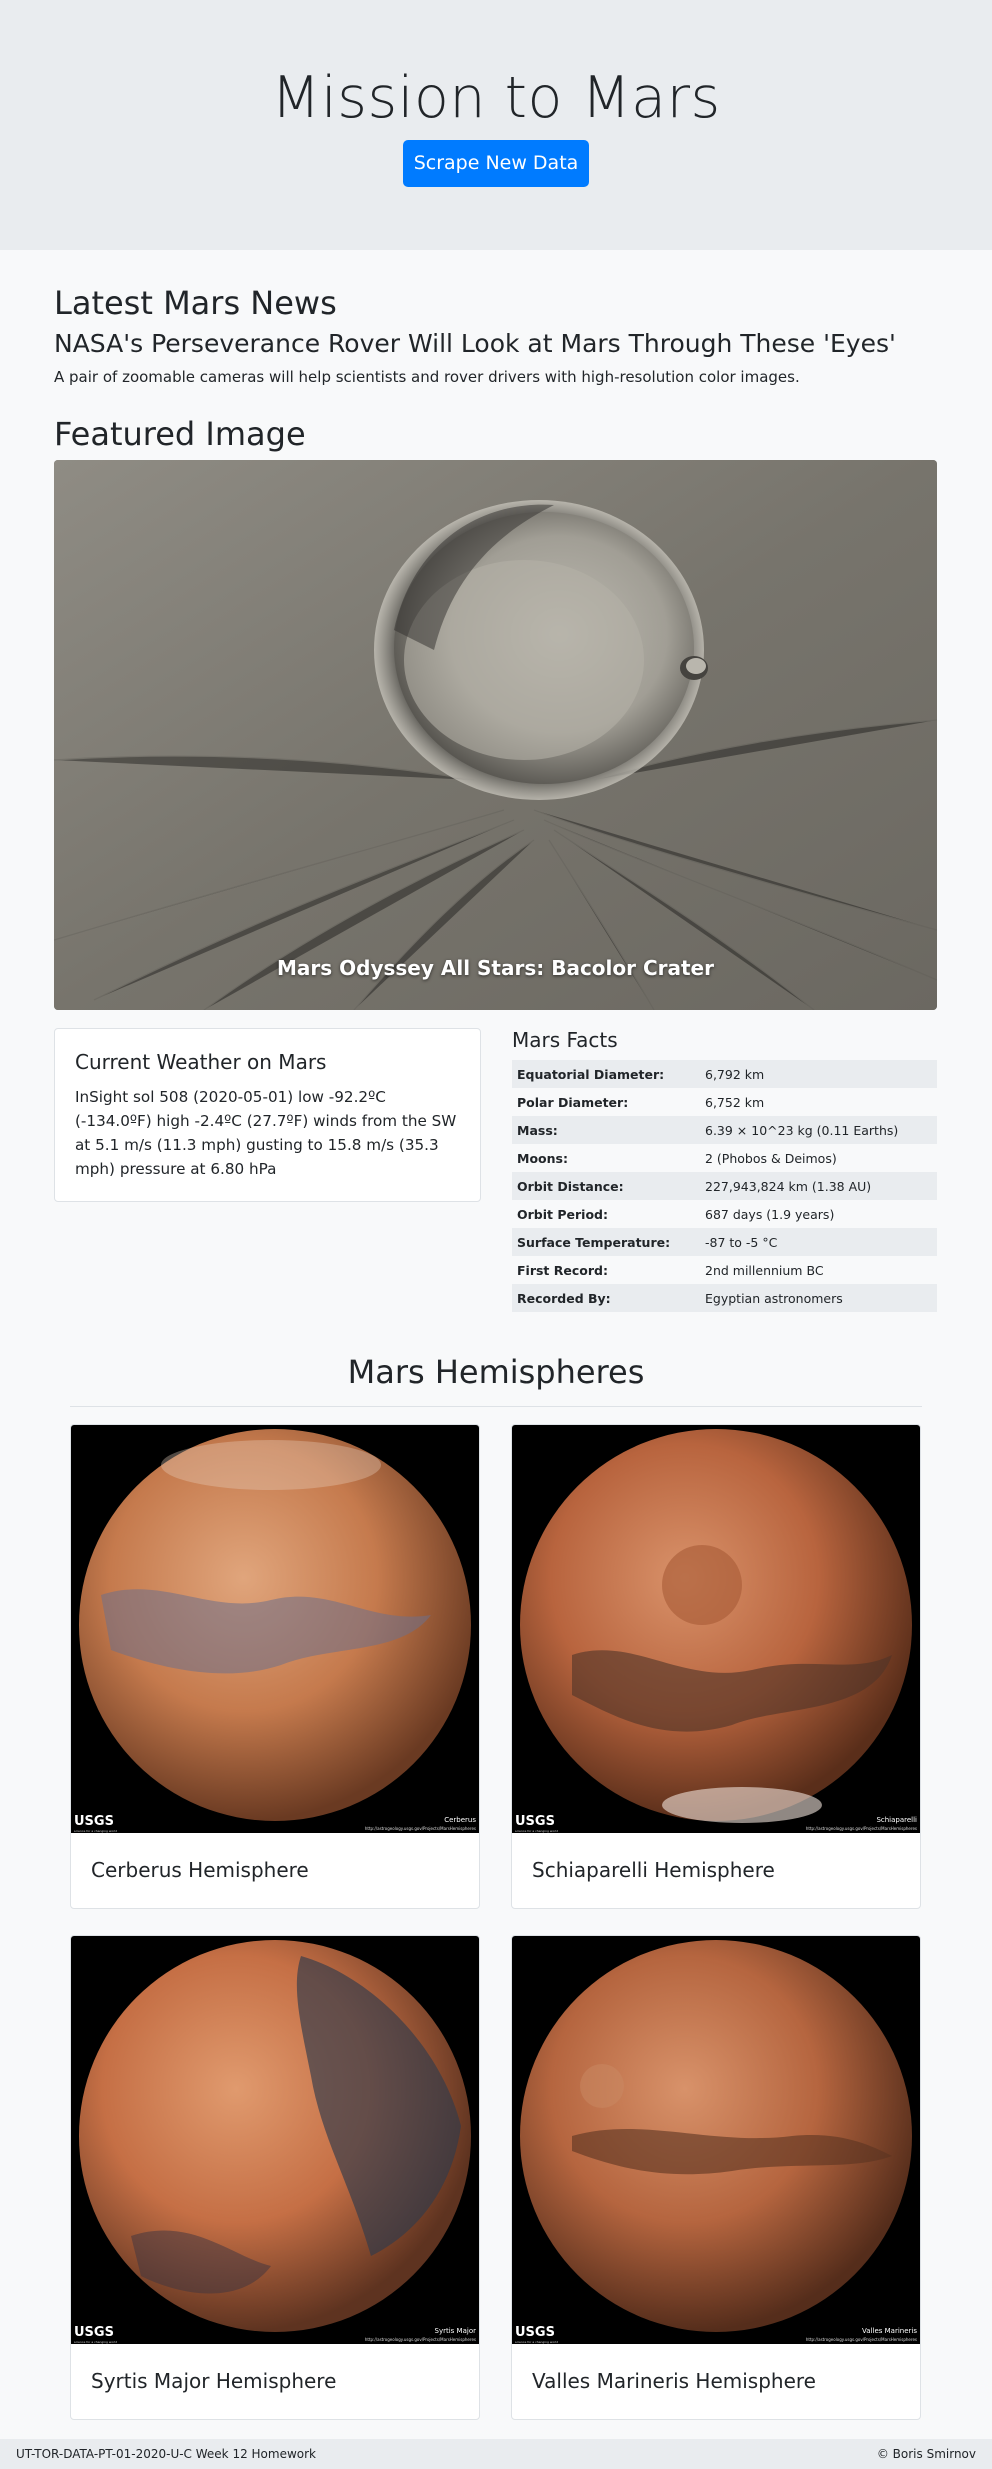  What do you see at coordinates (573, 1102) in the screenshot?
I see `fact-key: Polar Diameter:` at bounding box center [573, 1102].